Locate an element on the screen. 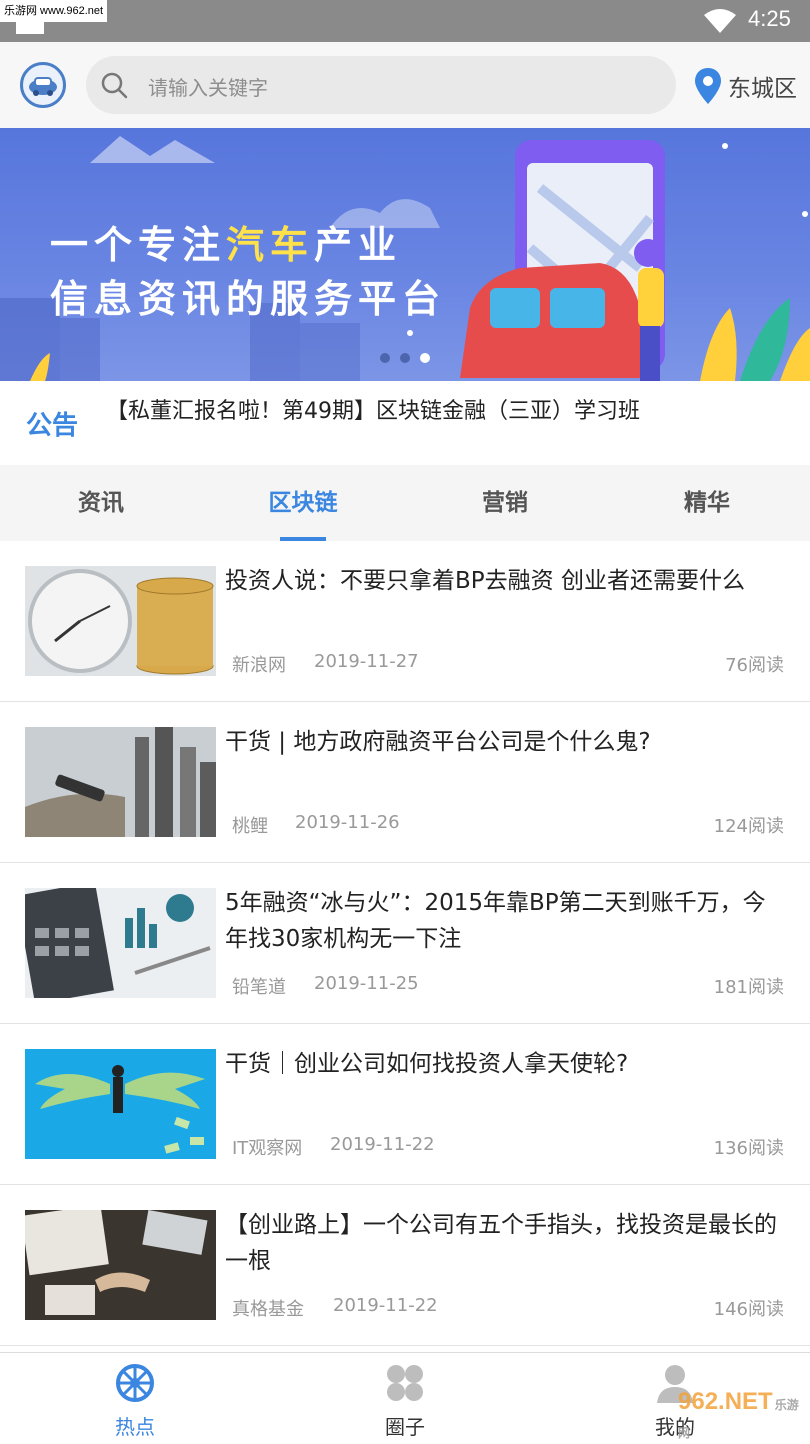  article-source: 桃鲤 is located at coordinates (250, 826).